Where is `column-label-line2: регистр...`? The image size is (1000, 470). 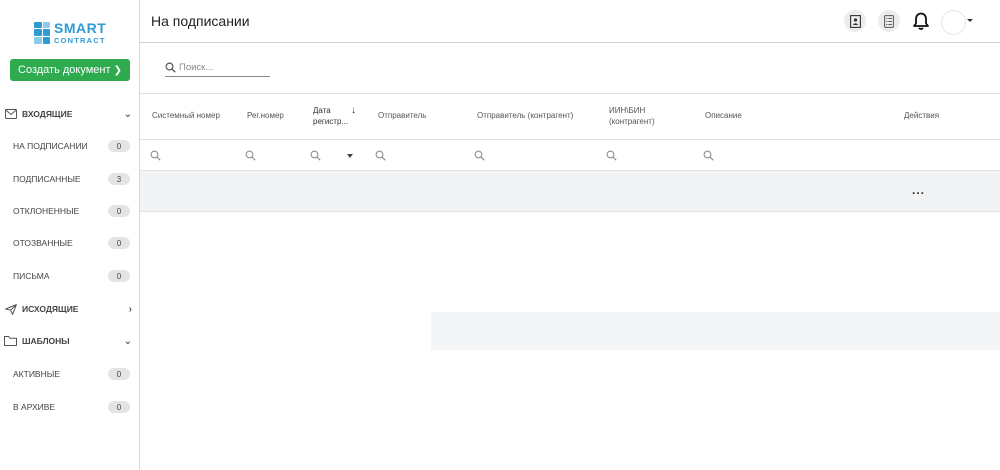 column-label-line2: регистр... is located at coordinates (331, 121).